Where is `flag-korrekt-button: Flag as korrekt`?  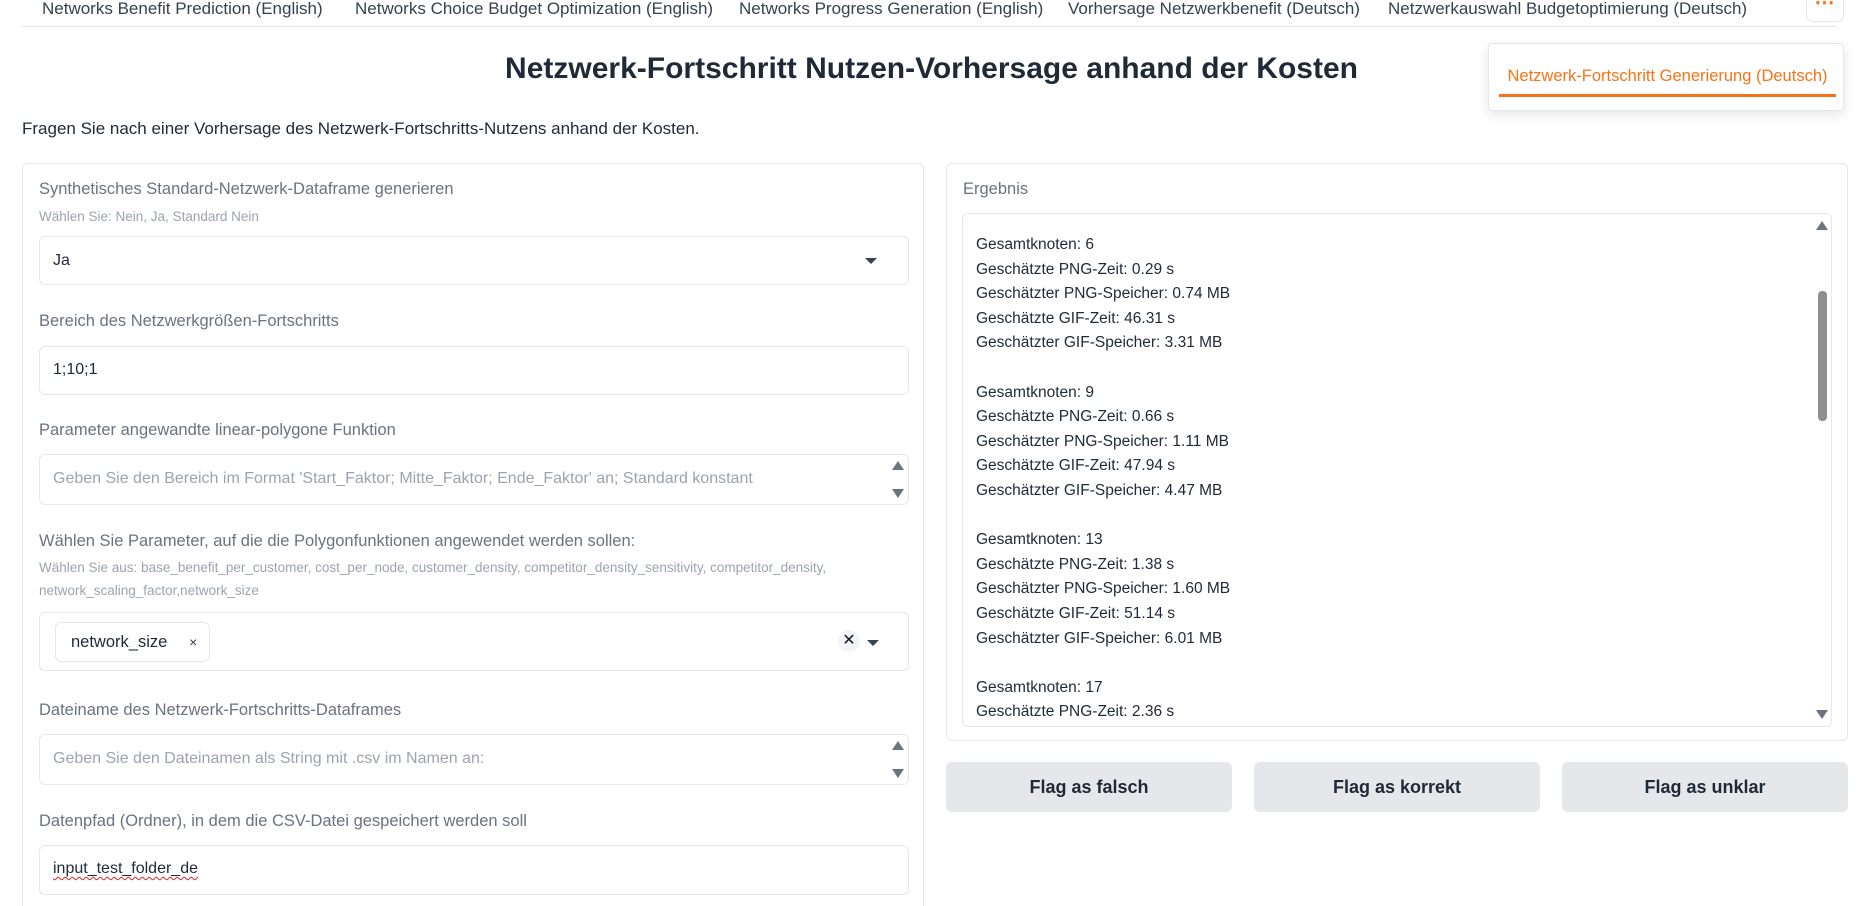 flag-korrekt-button: Flag as korrekt is located at coordinates (1397, 787).